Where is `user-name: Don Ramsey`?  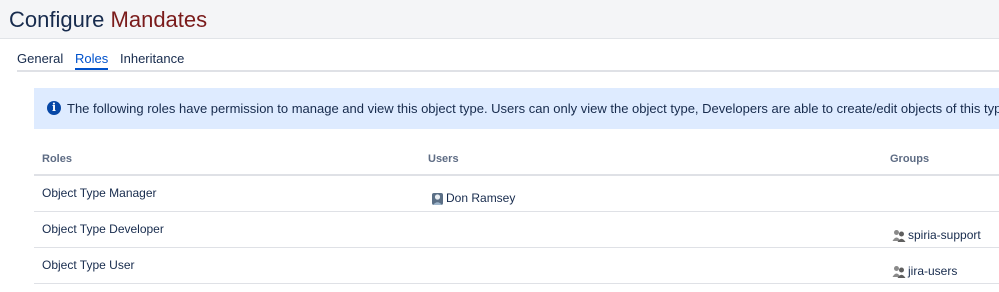 user-name: Don Ramsey is located at coordinates (481, 198).